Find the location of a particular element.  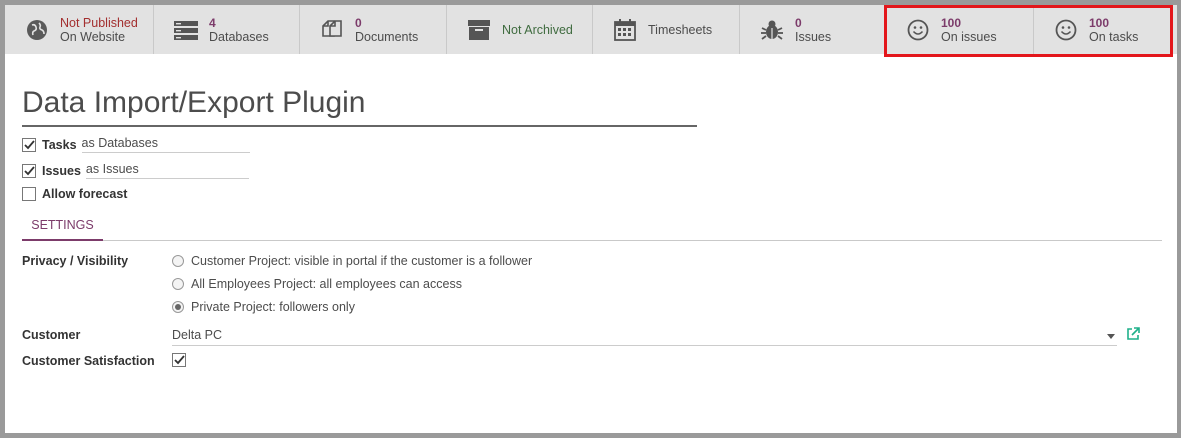

databases-label: Databases is located at coordinates (239, 36).